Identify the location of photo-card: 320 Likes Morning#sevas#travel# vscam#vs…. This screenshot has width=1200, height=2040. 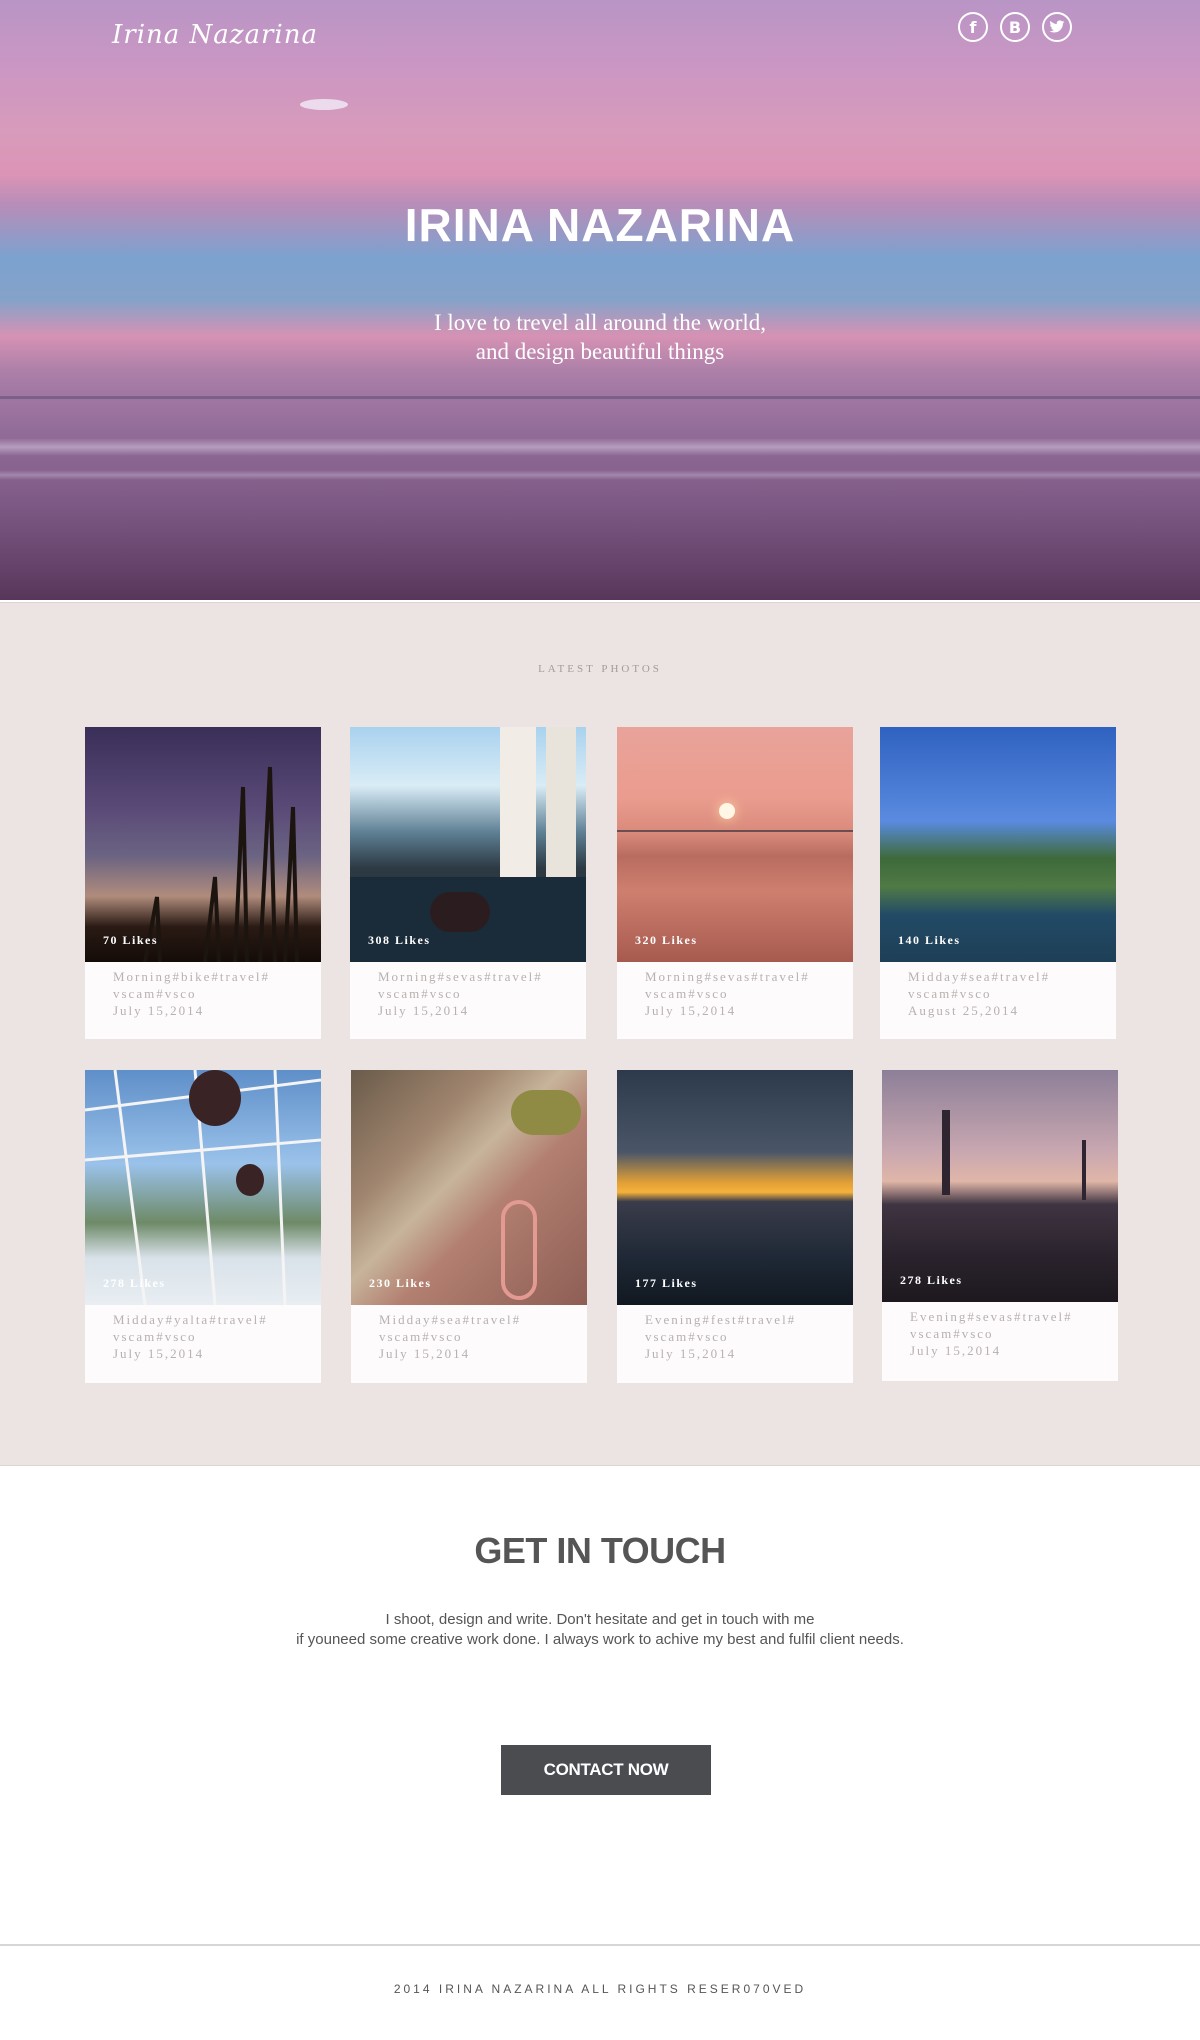
(735, 883).